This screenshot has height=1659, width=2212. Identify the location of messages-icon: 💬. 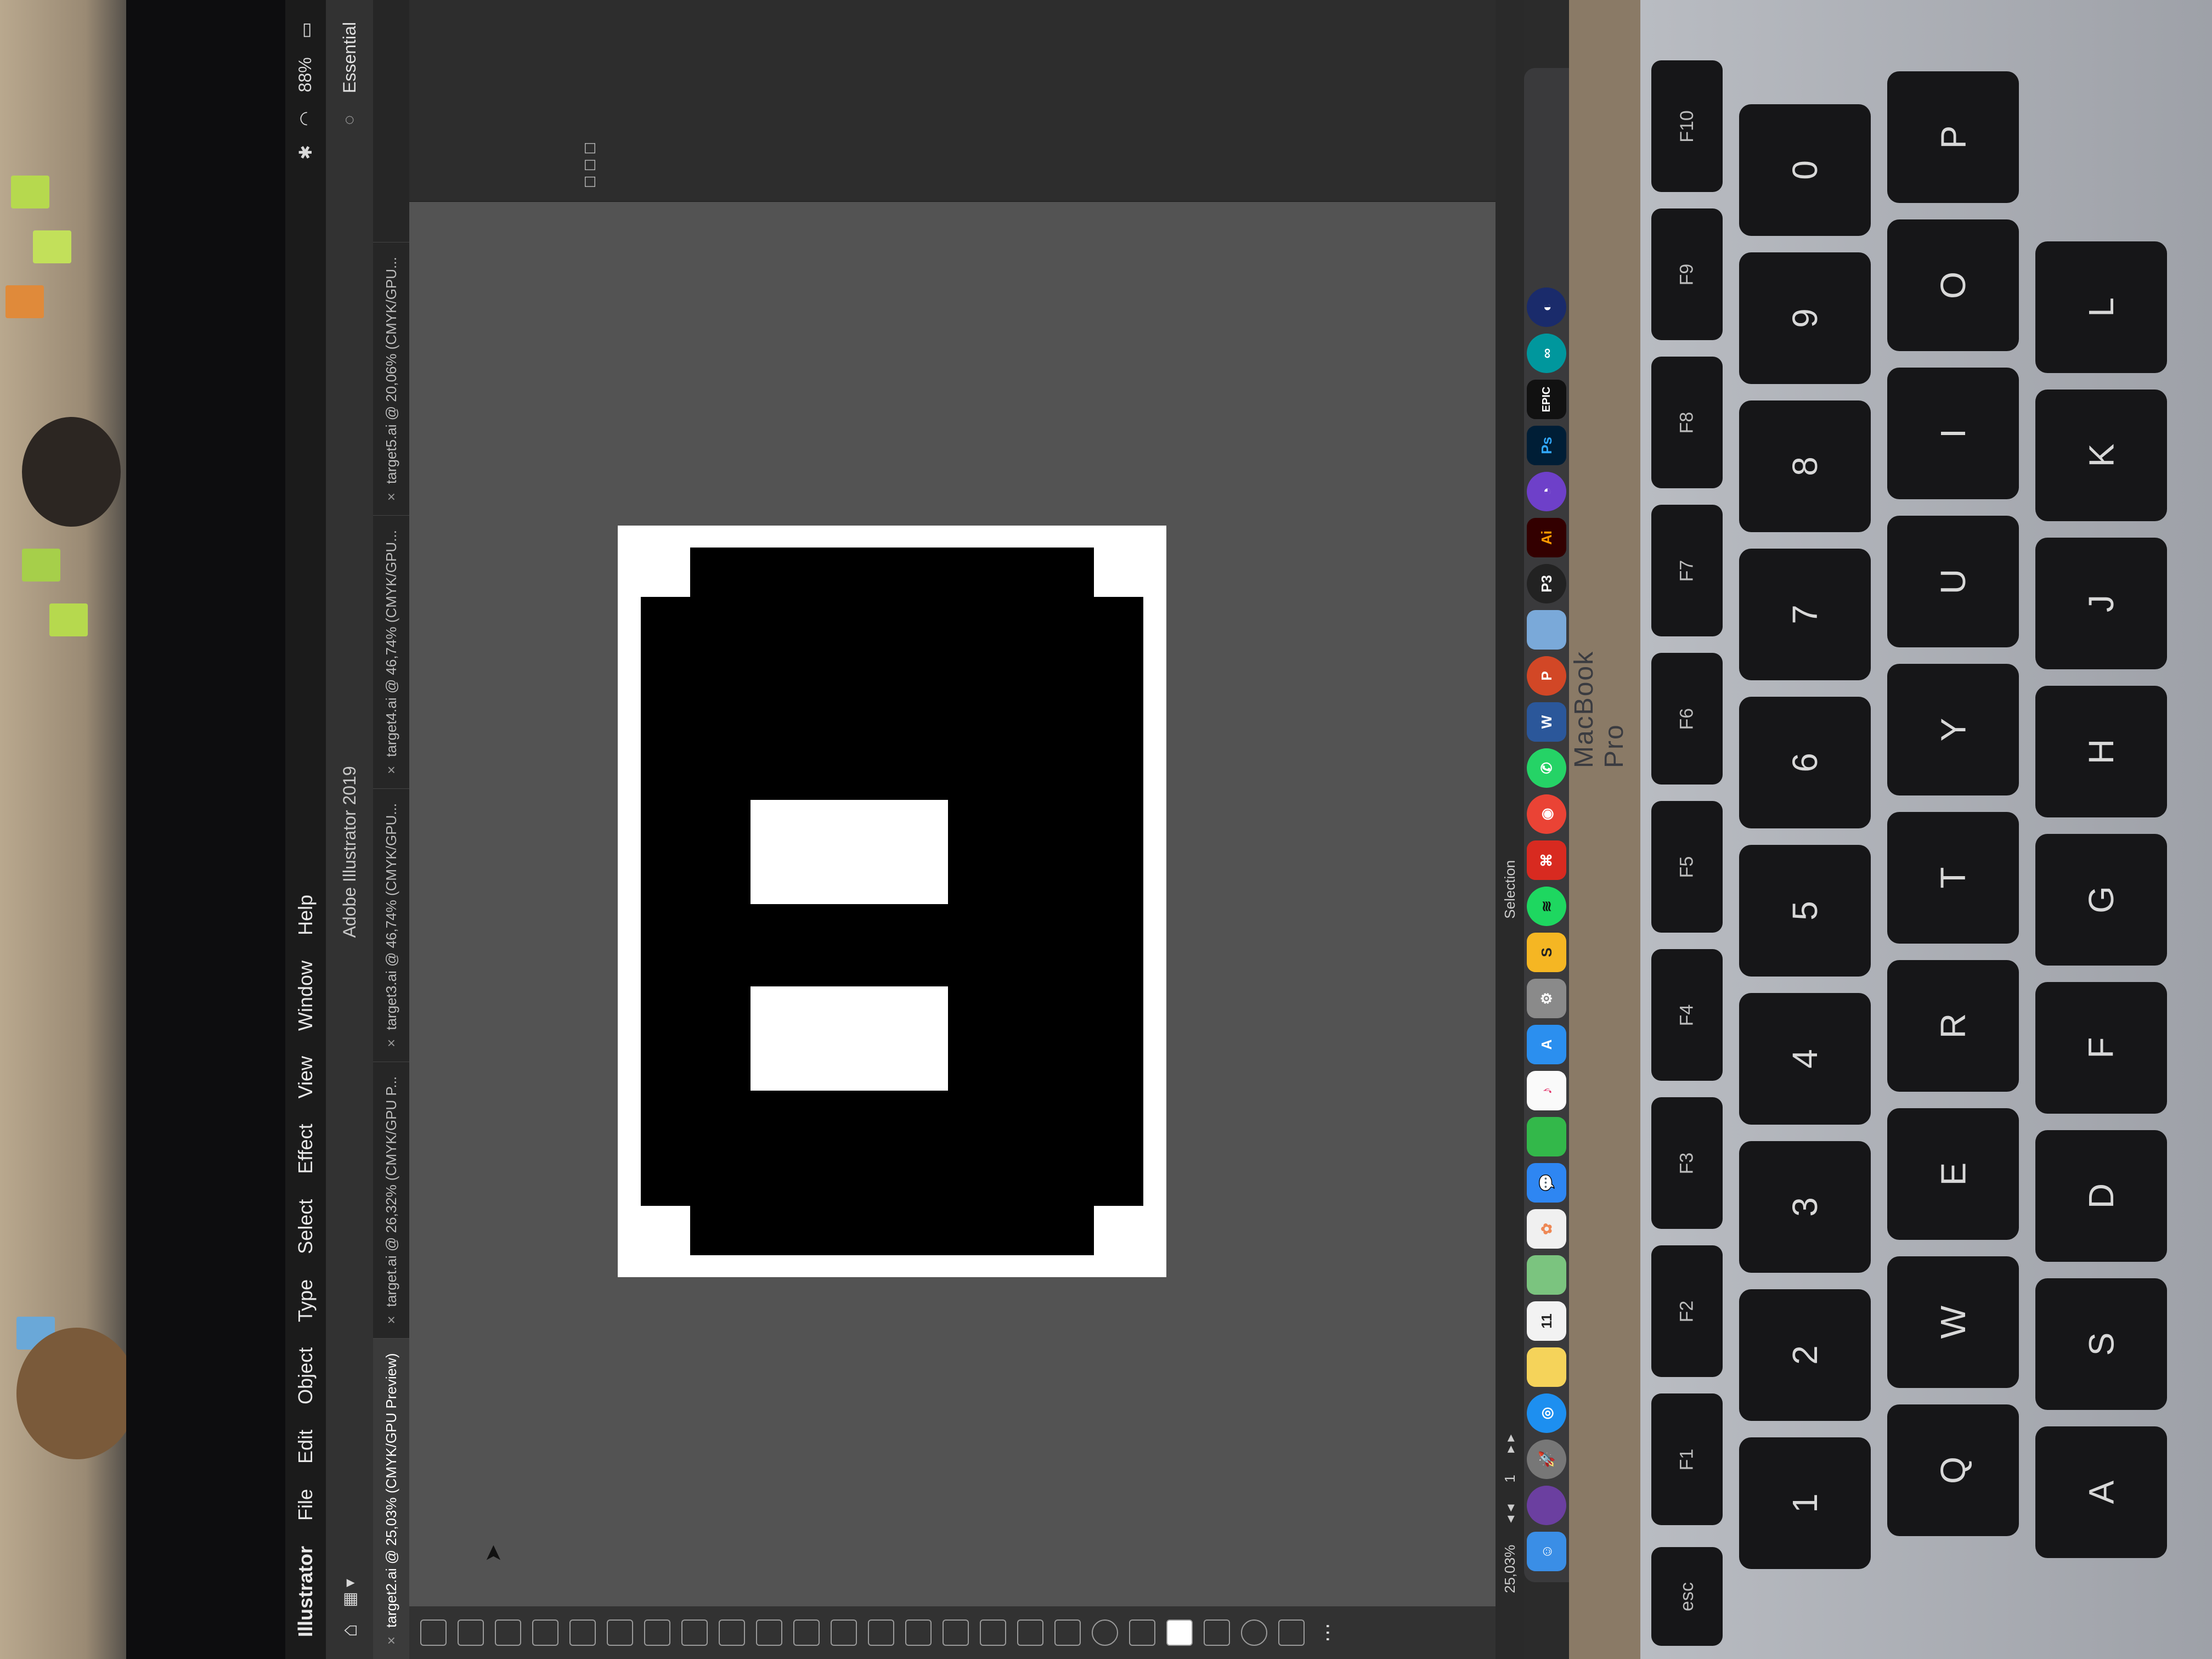
(1547, 1183).